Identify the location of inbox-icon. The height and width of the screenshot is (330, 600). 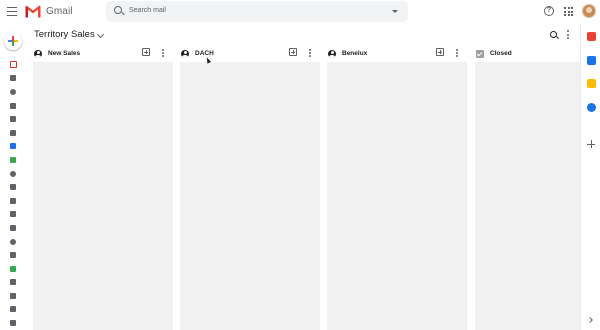
(13, 65).